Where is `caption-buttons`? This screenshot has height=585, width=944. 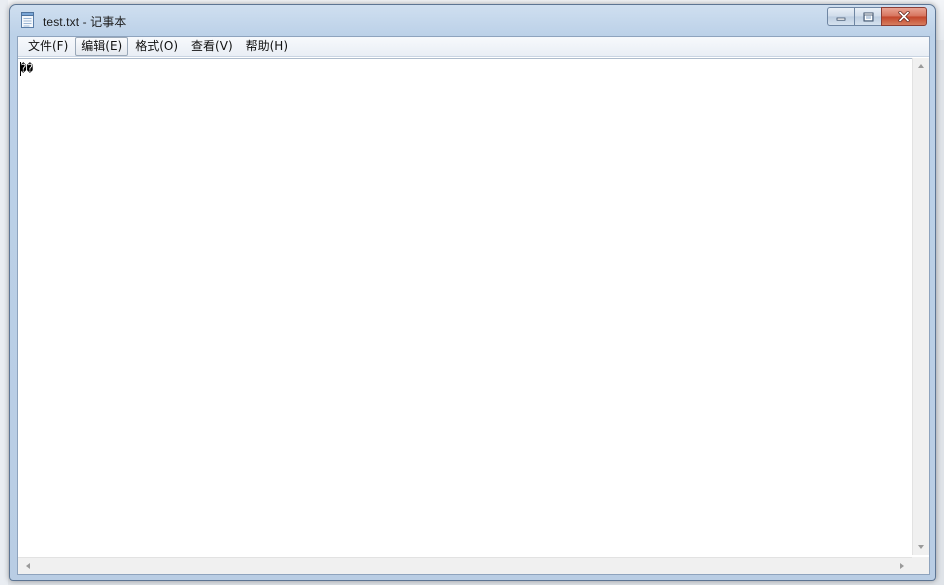 caption-buttons is located at coordinates (877, 17).